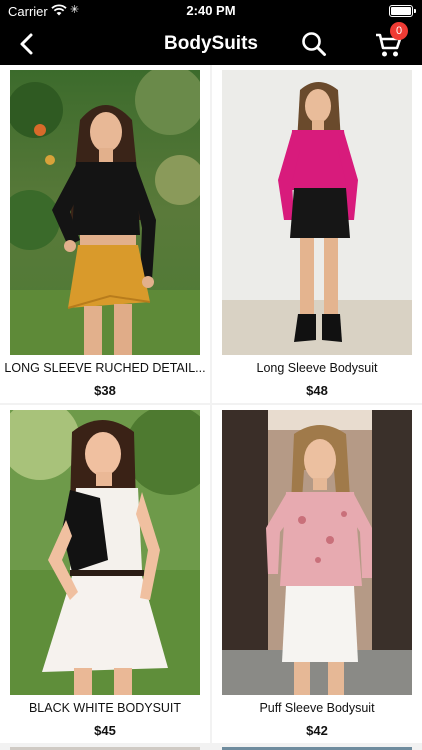 This screenshot has height=750, width=422. Describe the element at coordinates (317, 390) in the screenshot. I see `product-price: $48` at that location.